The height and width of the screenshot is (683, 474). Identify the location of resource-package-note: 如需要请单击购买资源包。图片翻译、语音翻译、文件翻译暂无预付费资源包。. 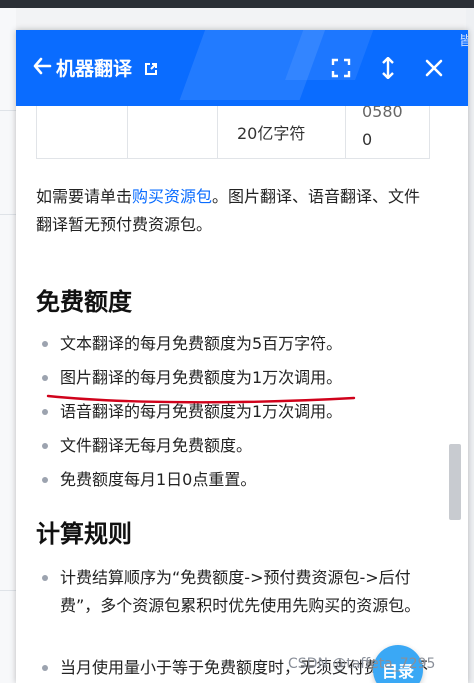
(228, 210).